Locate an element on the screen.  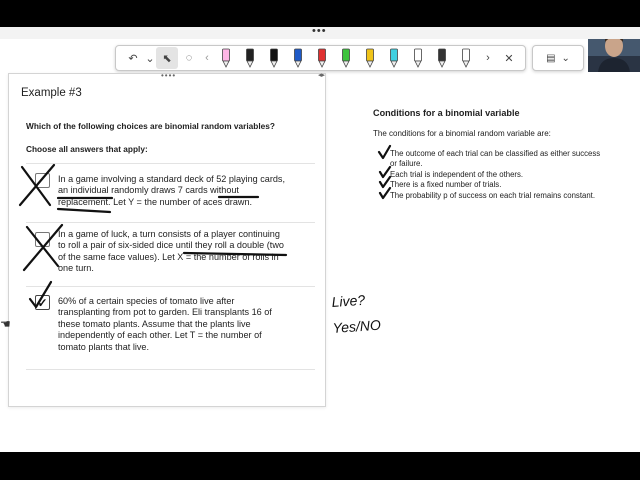
drawing-toolbar: ↶ ⌄ ⬉ ◌ ‹ › ✕ is located at coordinates (320, 58).